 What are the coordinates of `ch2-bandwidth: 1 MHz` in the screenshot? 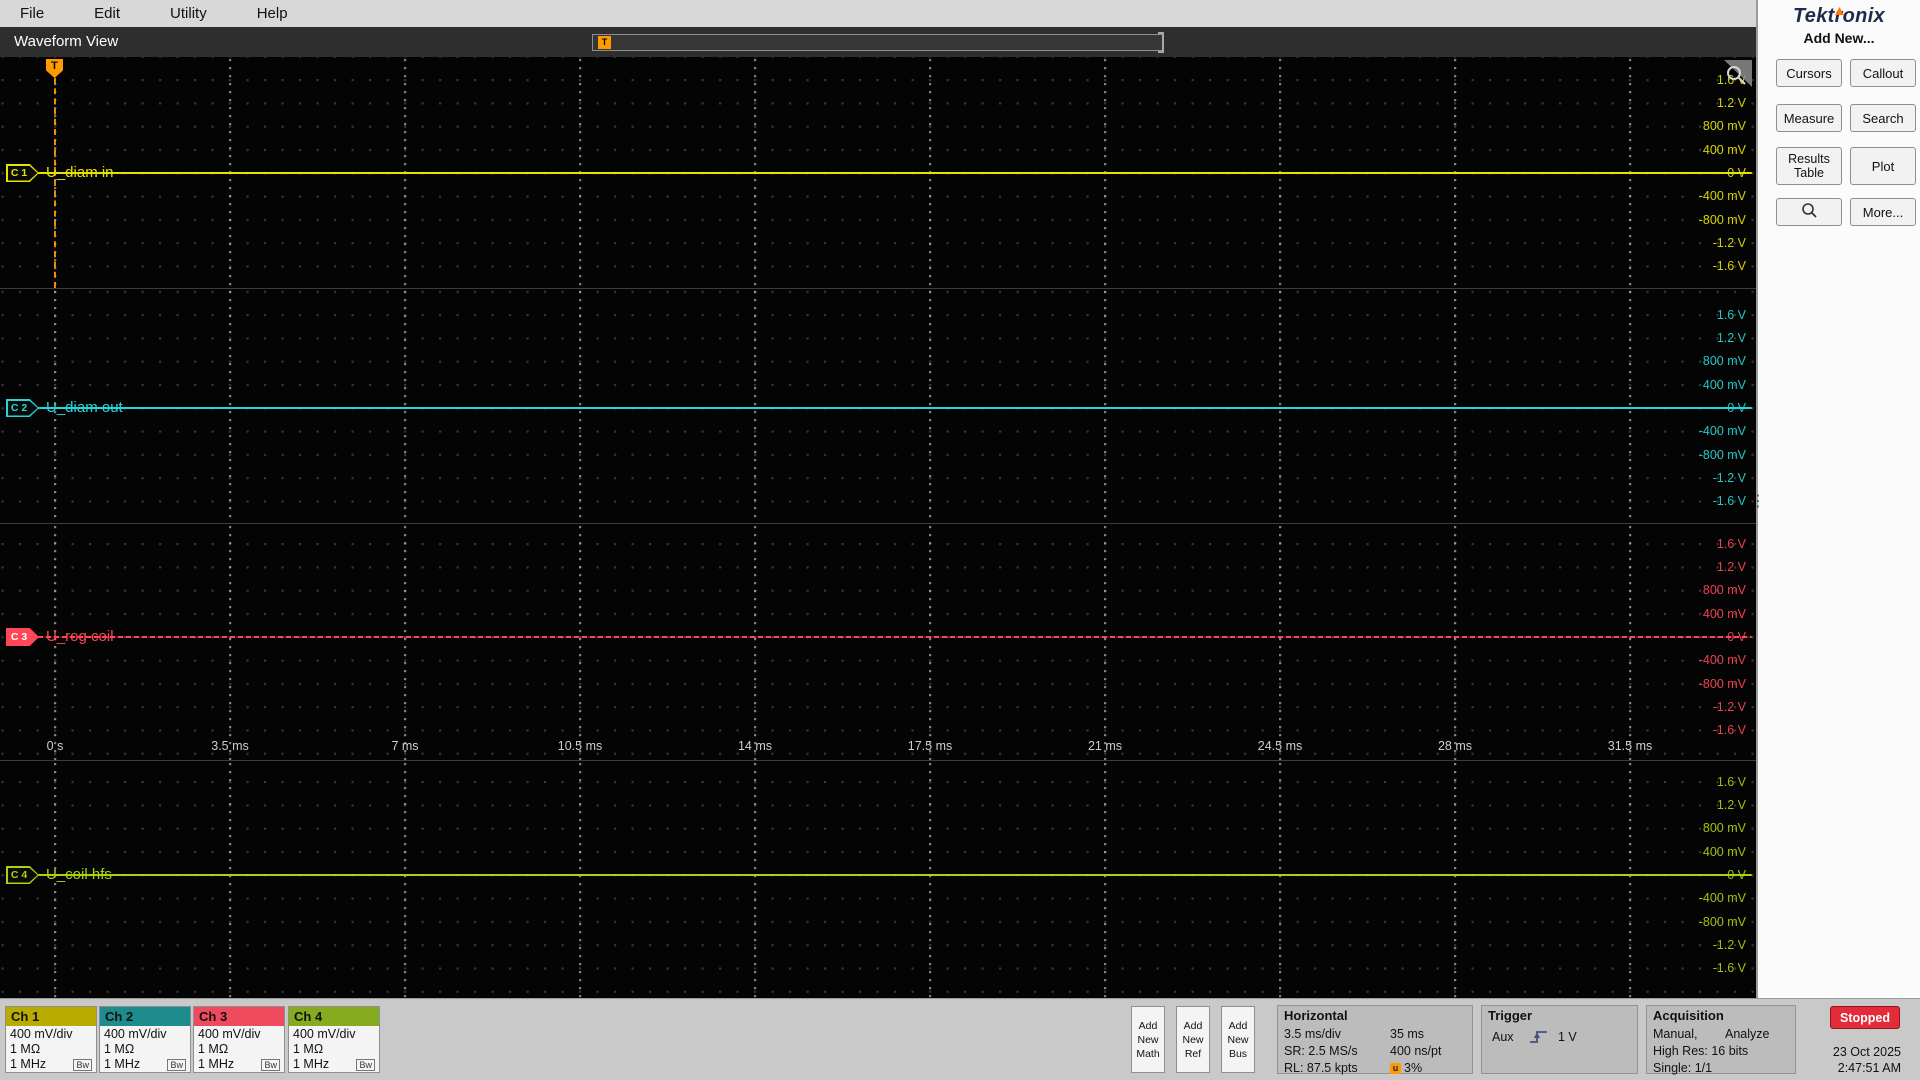 It's located at (122, 1064).